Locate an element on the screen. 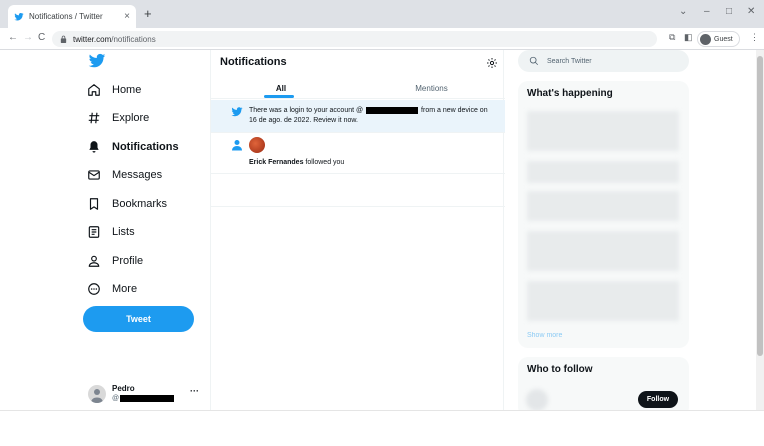 This screenshot has width=764, height=446. page-title: Notifications is located at coordinates (253, 62).